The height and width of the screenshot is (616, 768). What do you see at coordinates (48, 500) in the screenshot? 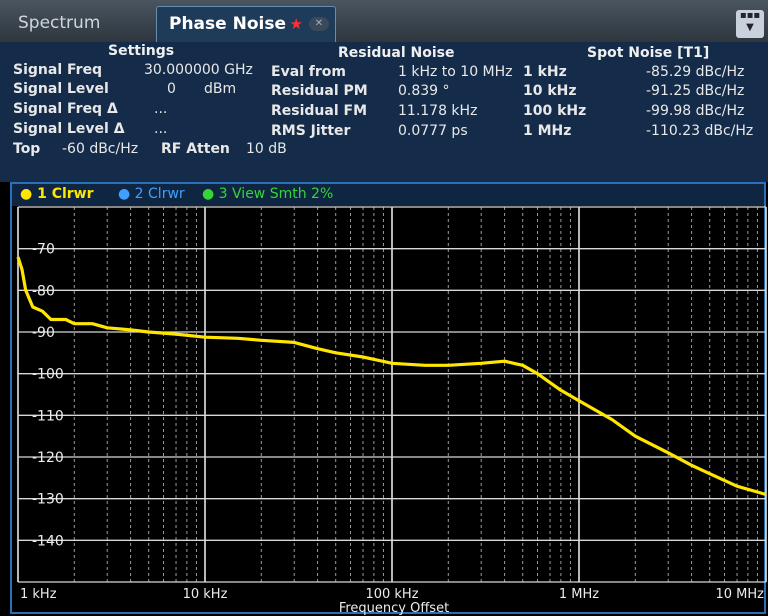
I see `y-tick-label: -130` at bounding box center [48, 500].